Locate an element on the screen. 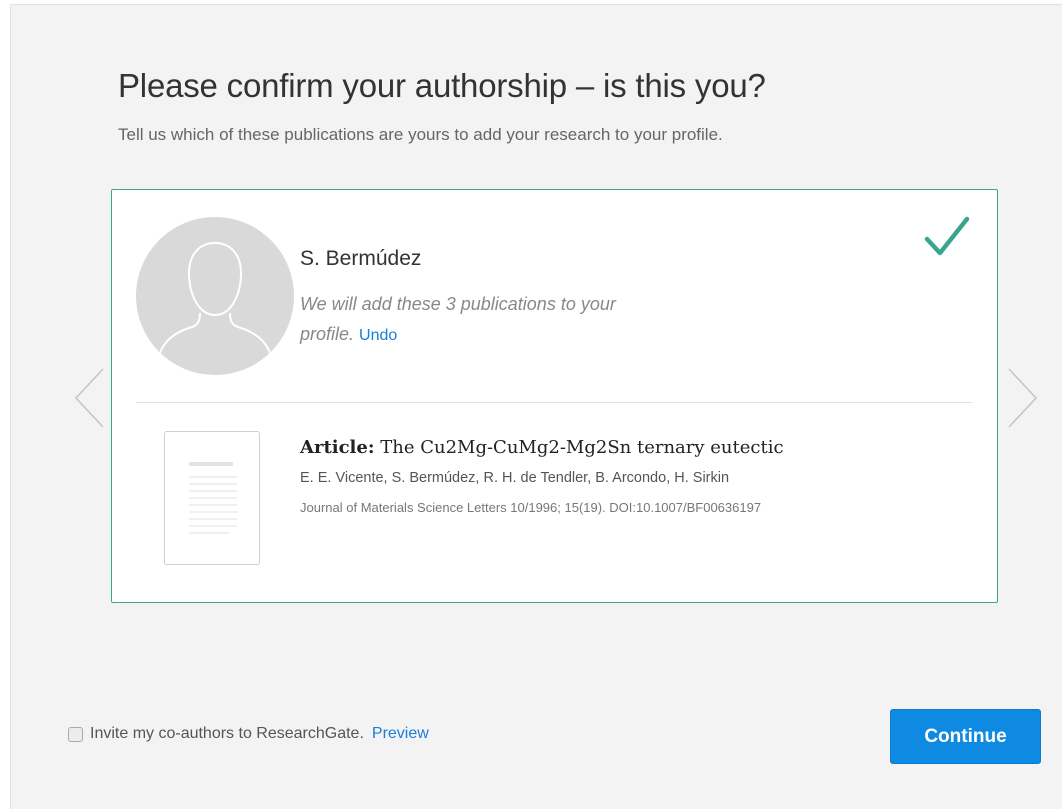  avatar is located at coordinates (215, 296).